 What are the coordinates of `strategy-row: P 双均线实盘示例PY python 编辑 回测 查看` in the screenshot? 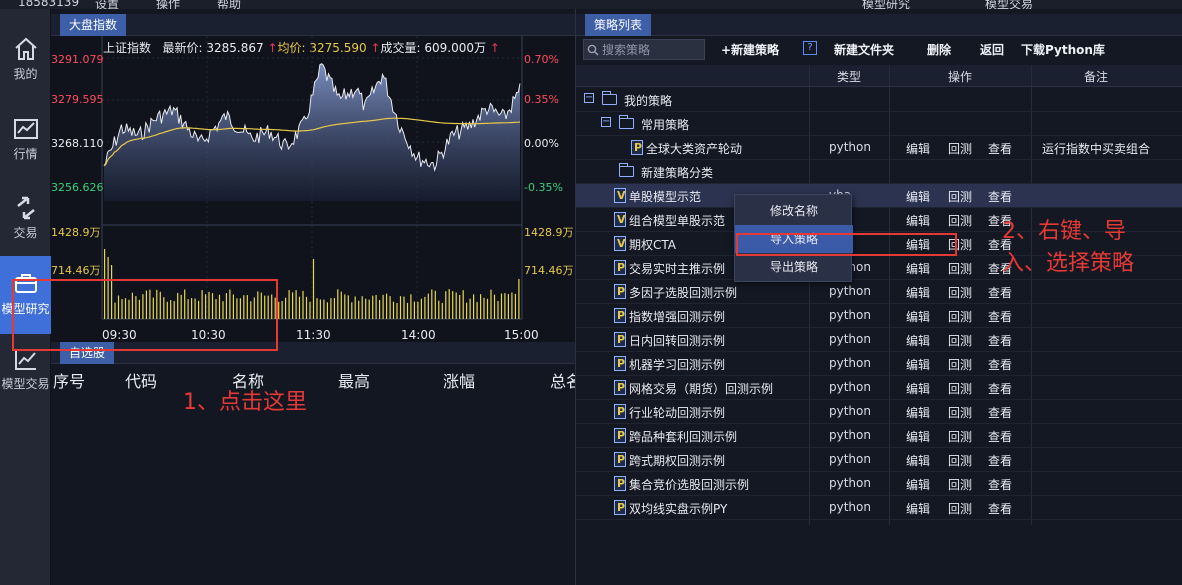 It's located at (879, 508).